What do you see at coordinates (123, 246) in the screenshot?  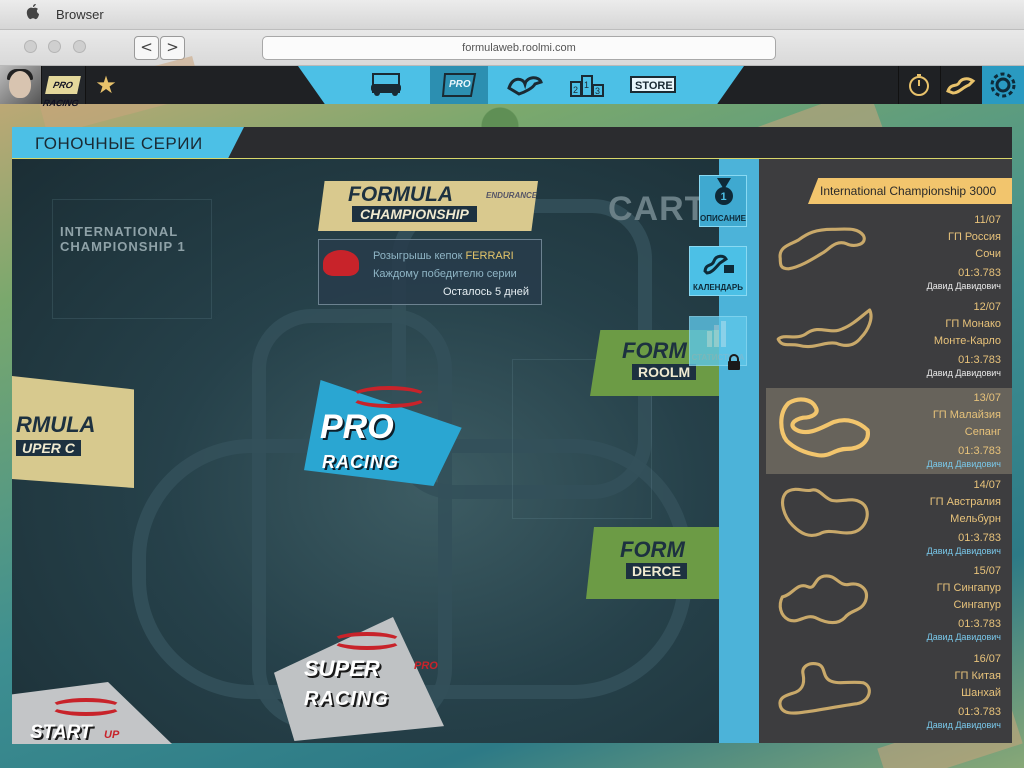 I see `ic1-line2: CHAMPIONSHIP 1` at bounding box center [123, 246].